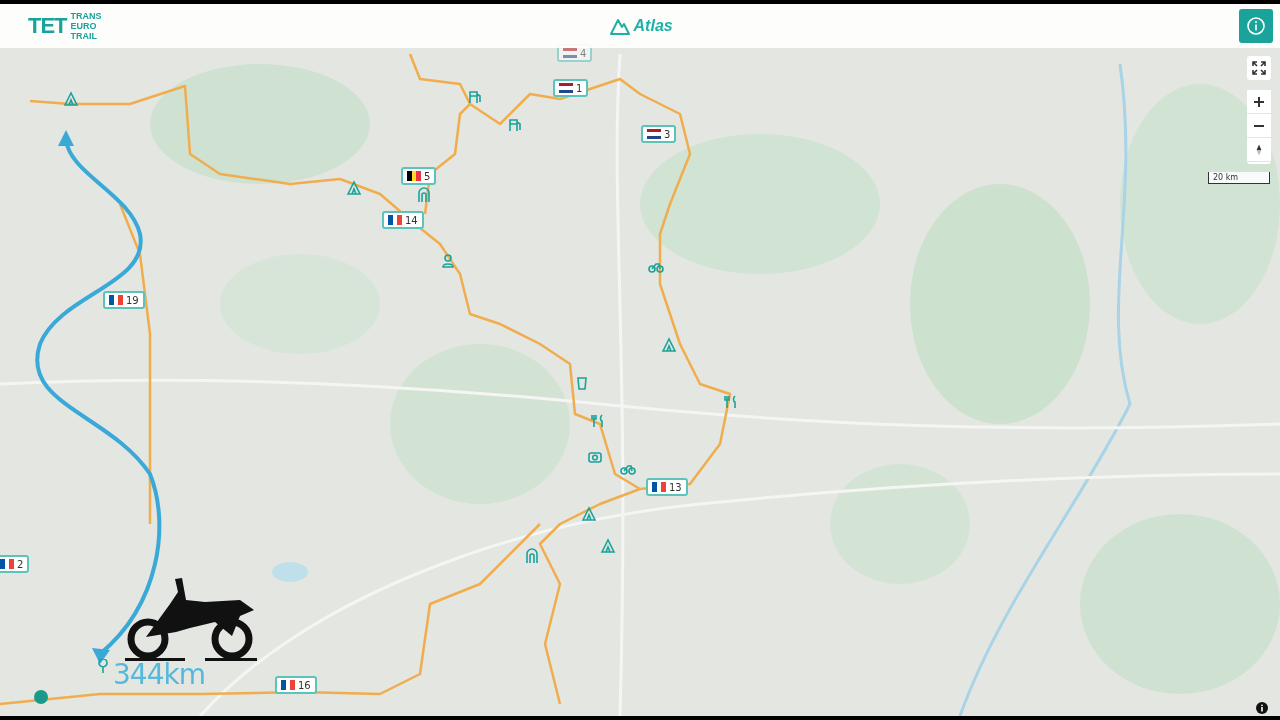 The width and height of the screenshot is (1280, 720). Describe the element at coordinates (296, 685) in the screenshot. I see `stage-marker: 16` at that location.